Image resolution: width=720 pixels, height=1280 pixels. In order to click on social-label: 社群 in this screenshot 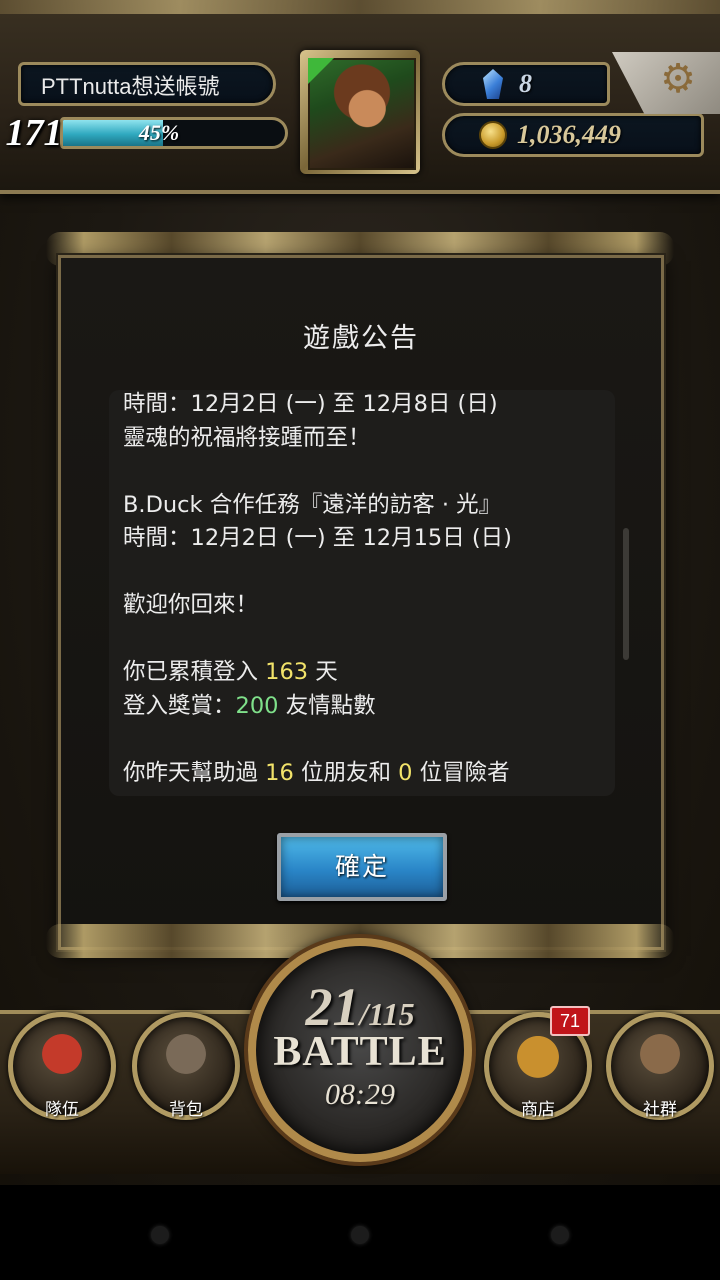, I will do `click(660, 1110)`.